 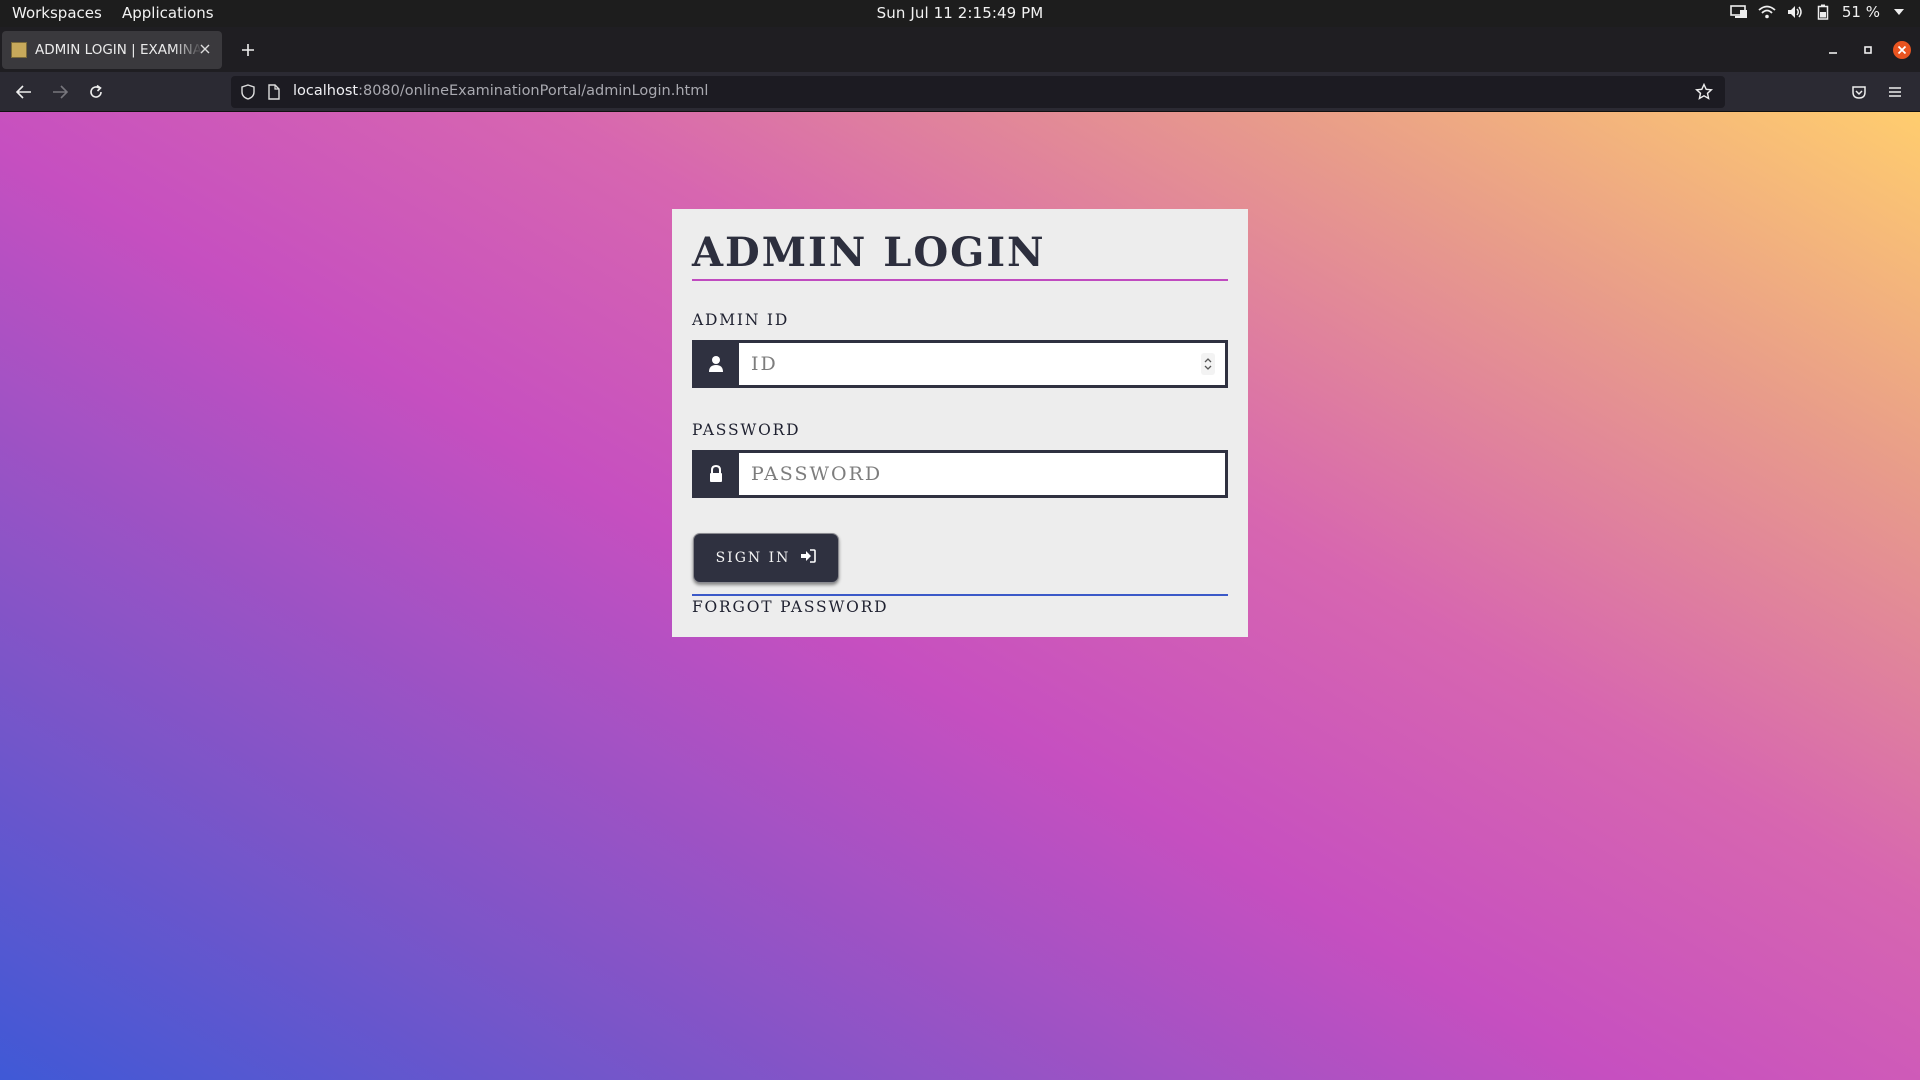 I want to click on battery-icon, so click(x=1823, y=12).